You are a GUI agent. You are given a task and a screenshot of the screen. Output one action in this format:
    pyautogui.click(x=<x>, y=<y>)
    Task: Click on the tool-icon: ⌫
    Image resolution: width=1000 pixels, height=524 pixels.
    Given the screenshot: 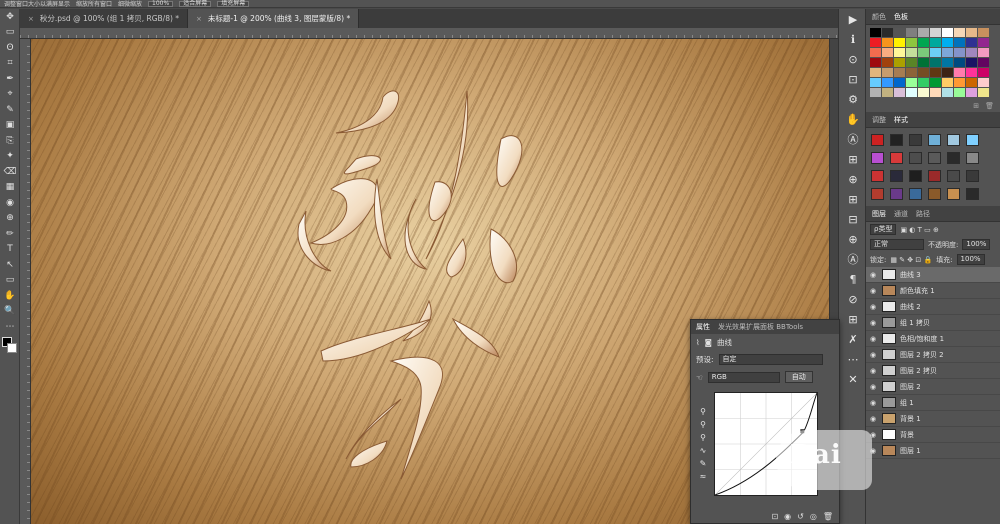 What is the action you would take?
    pyautogui.click(x=10, y=172)
    